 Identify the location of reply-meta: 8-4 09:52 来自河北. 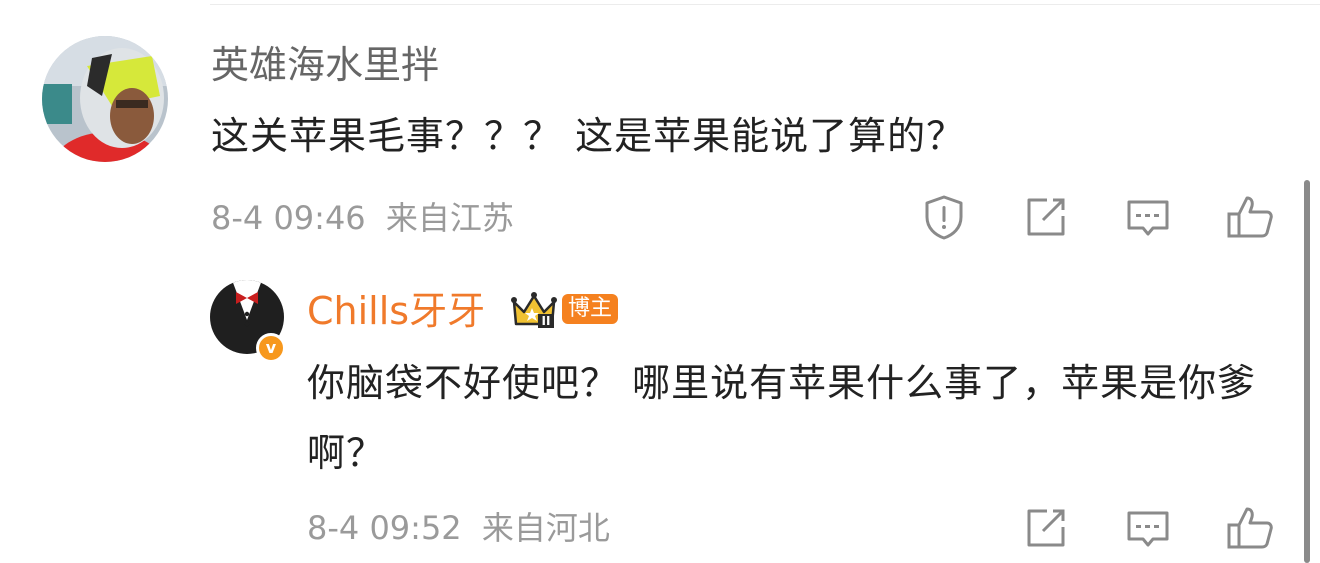
(458, 528).